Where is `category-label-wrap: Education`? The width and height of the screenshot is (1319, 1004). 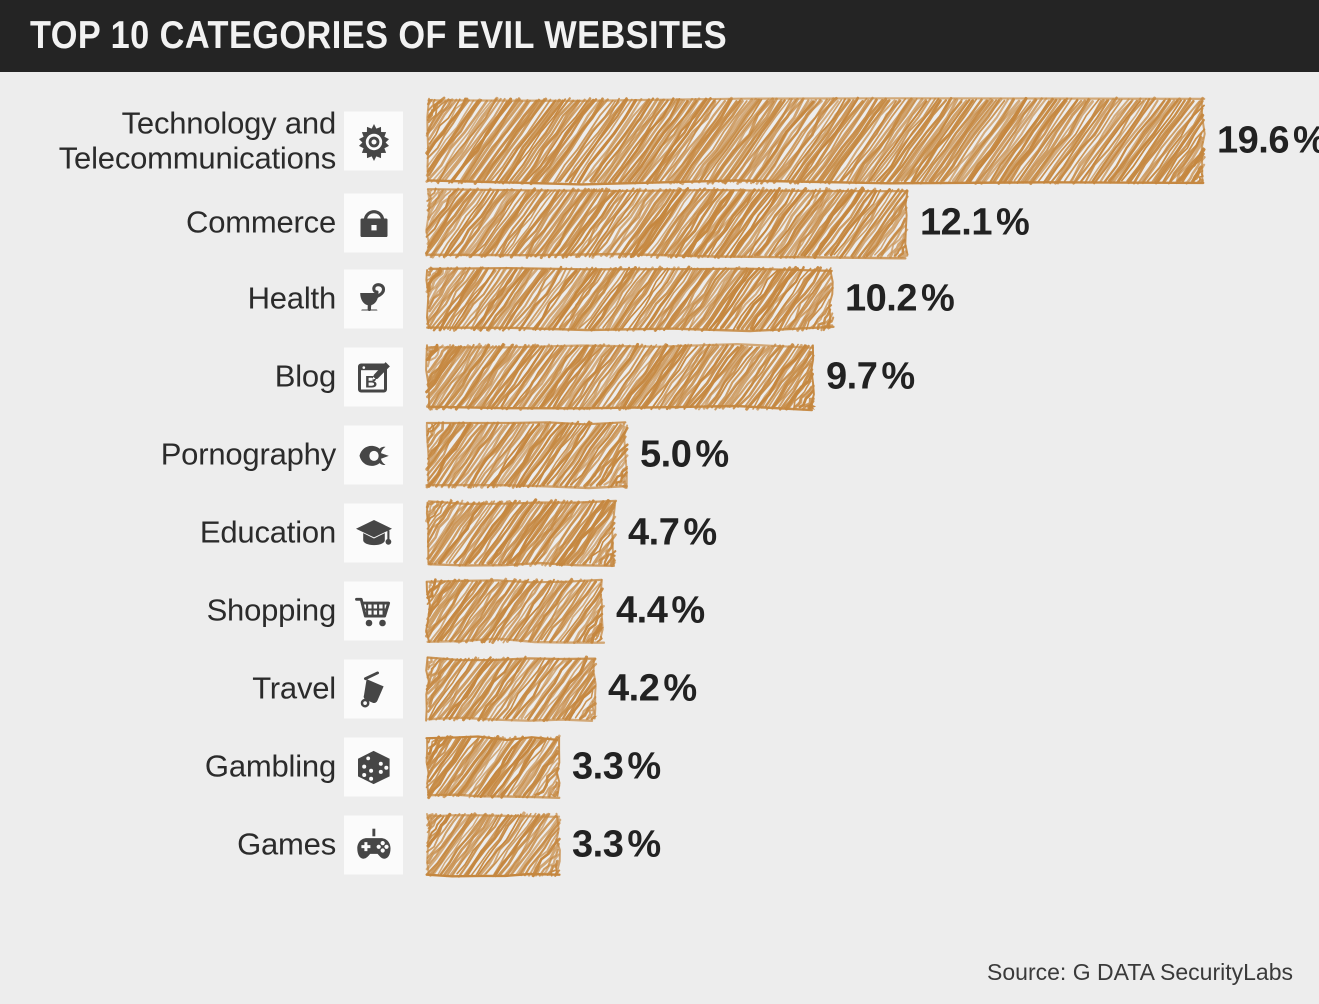 category-label-wrap: Education is located at coordinates (181, 533).